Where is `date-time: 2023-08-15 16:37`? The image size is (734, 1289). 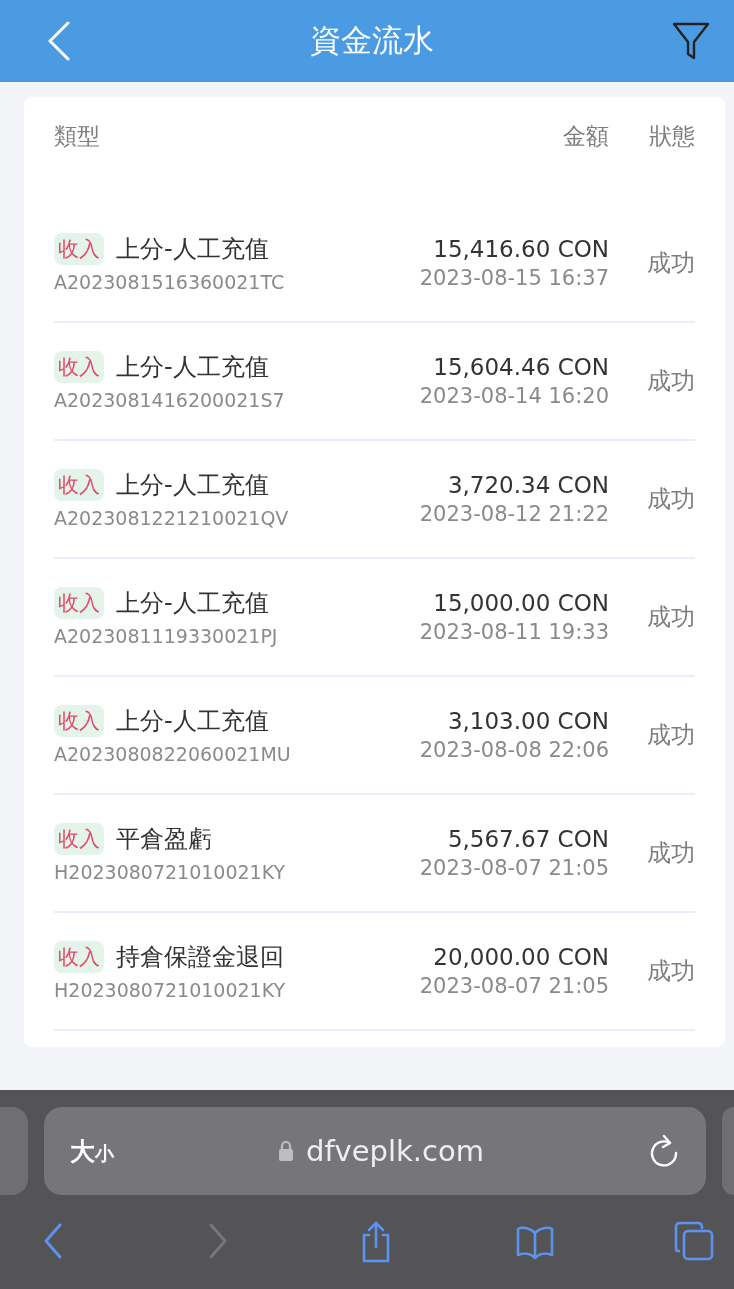 date-time: 2023-08-15 16:37 is located at coordinates (514, 278).